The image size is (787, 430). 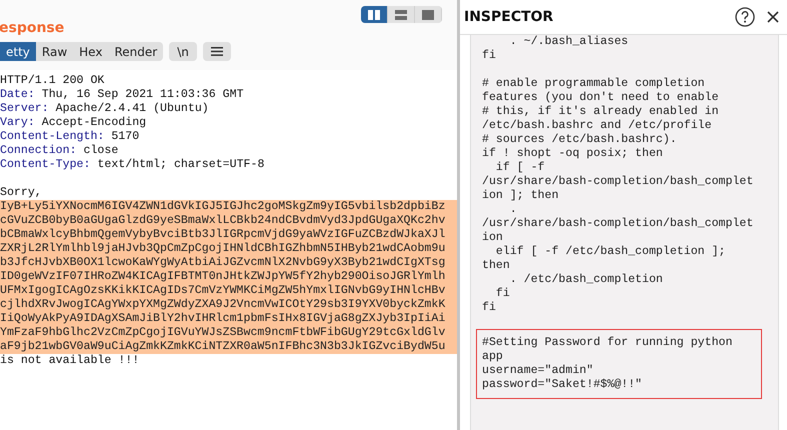 What do you see at coordinates (580, 140) in the screenshot?
I see `code-line: # sources /etc/bash.bashrc).` at bounding box center [580, 140].